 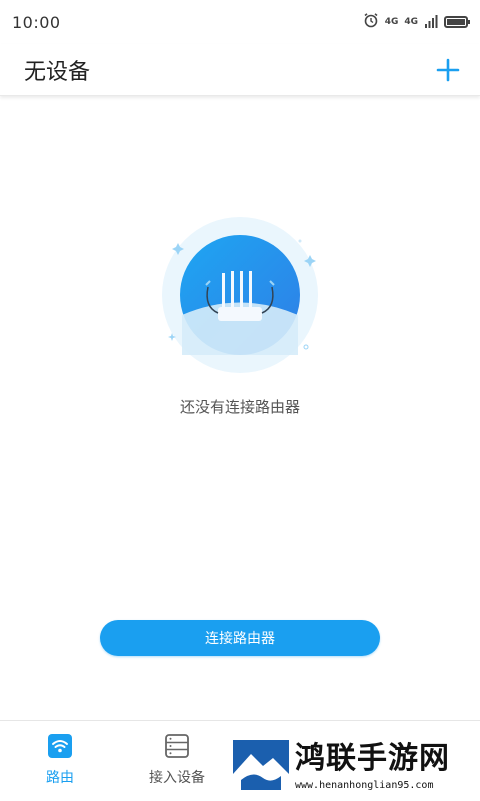 I want to click on battery-icon, so click(x=457, y=22).